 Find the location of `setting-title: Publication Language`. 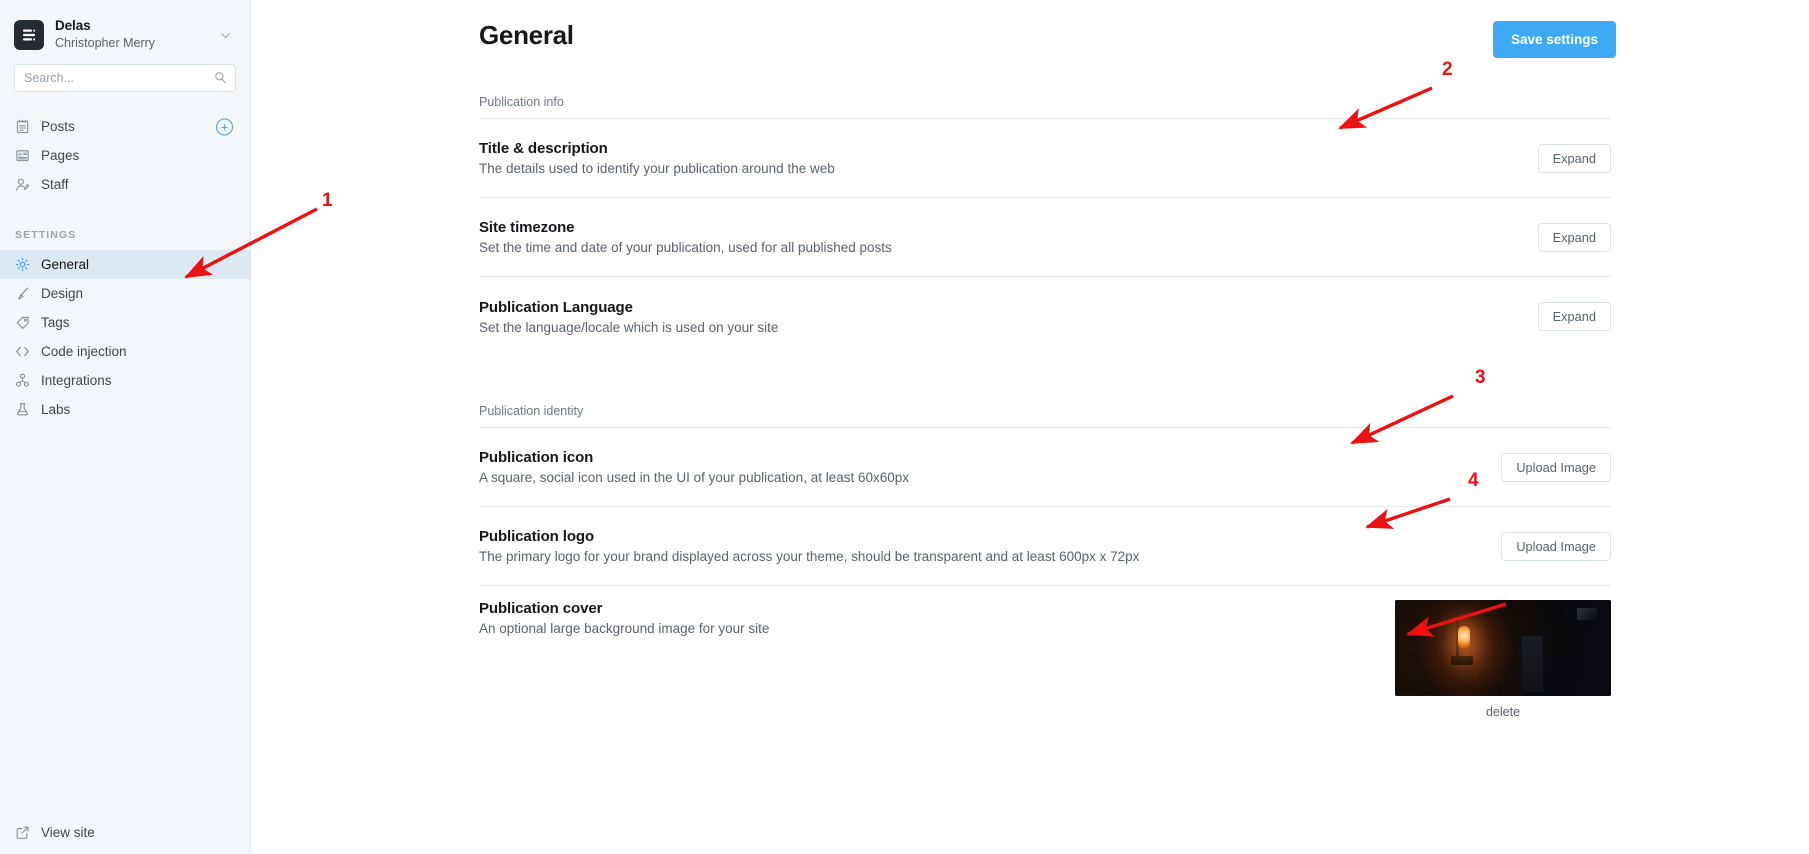

setting-title: Publication Language is located at coordinates (556, 307).